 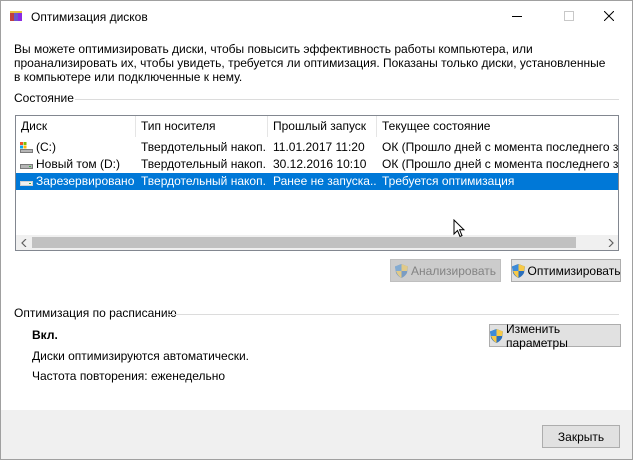 What do you see at coordinates (141, 356) in the screenshot?
I see `schedule-auto-text: Диски оптимизируются автоматически.` at bounding box center [141, 356].